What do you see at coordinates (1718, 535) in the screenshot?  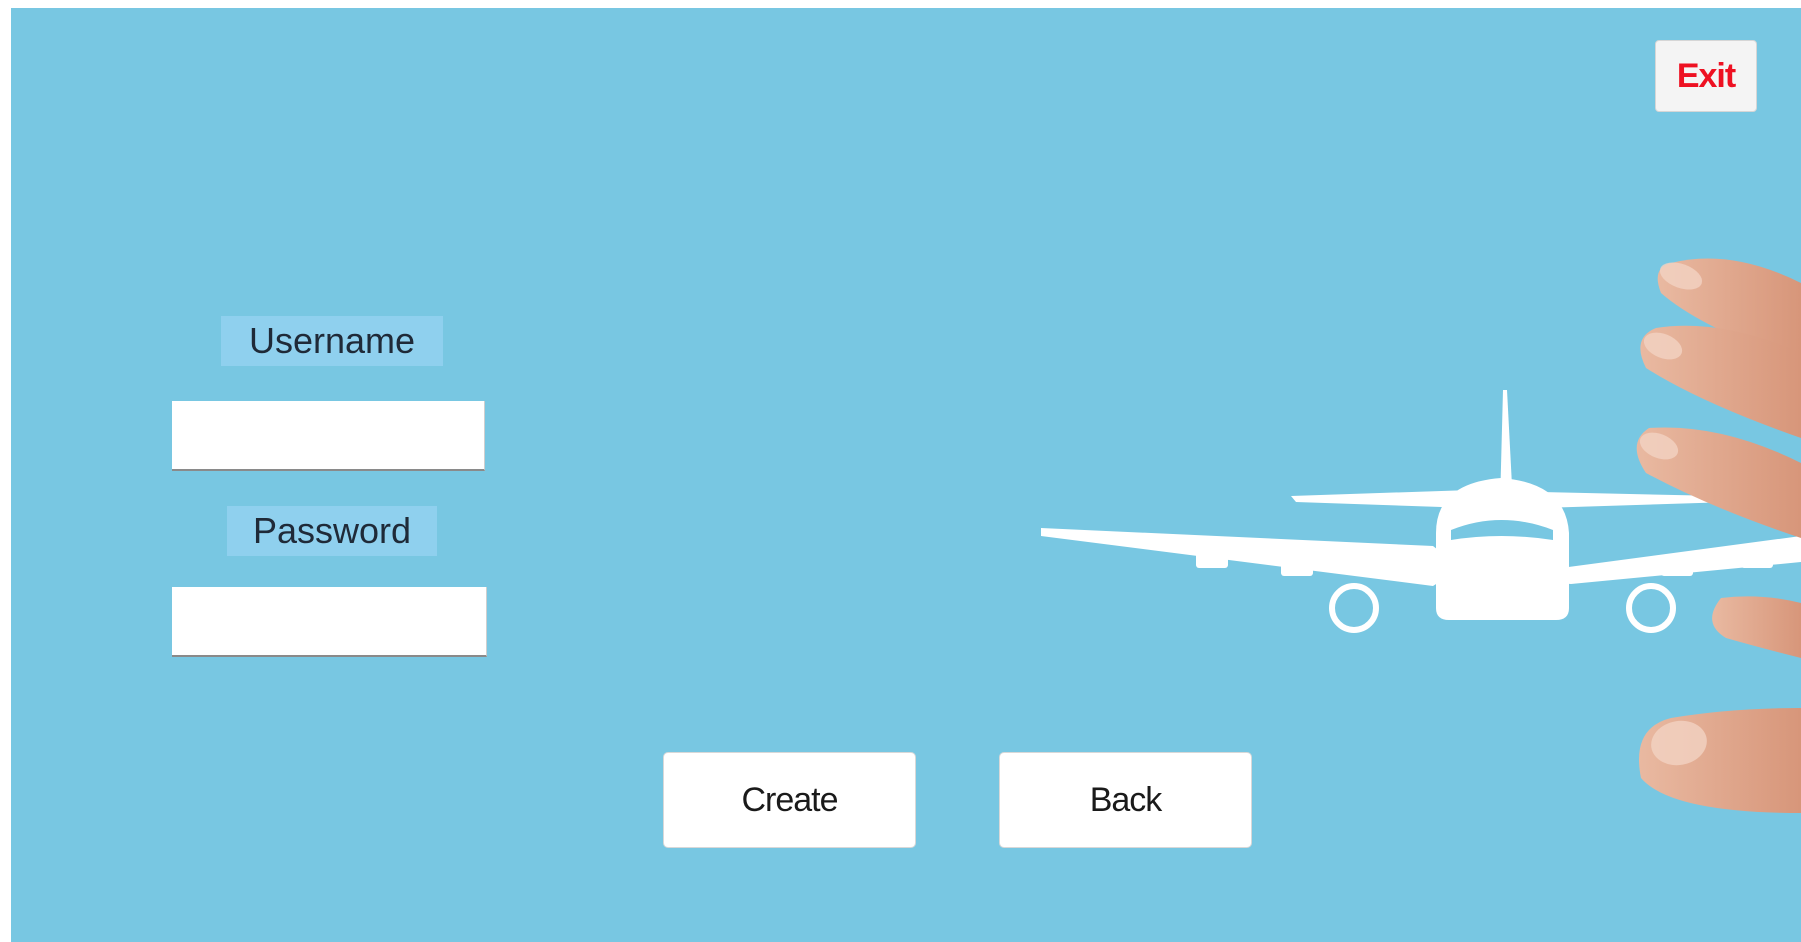 I see `hand-image` at bounding box center [1718, 535].